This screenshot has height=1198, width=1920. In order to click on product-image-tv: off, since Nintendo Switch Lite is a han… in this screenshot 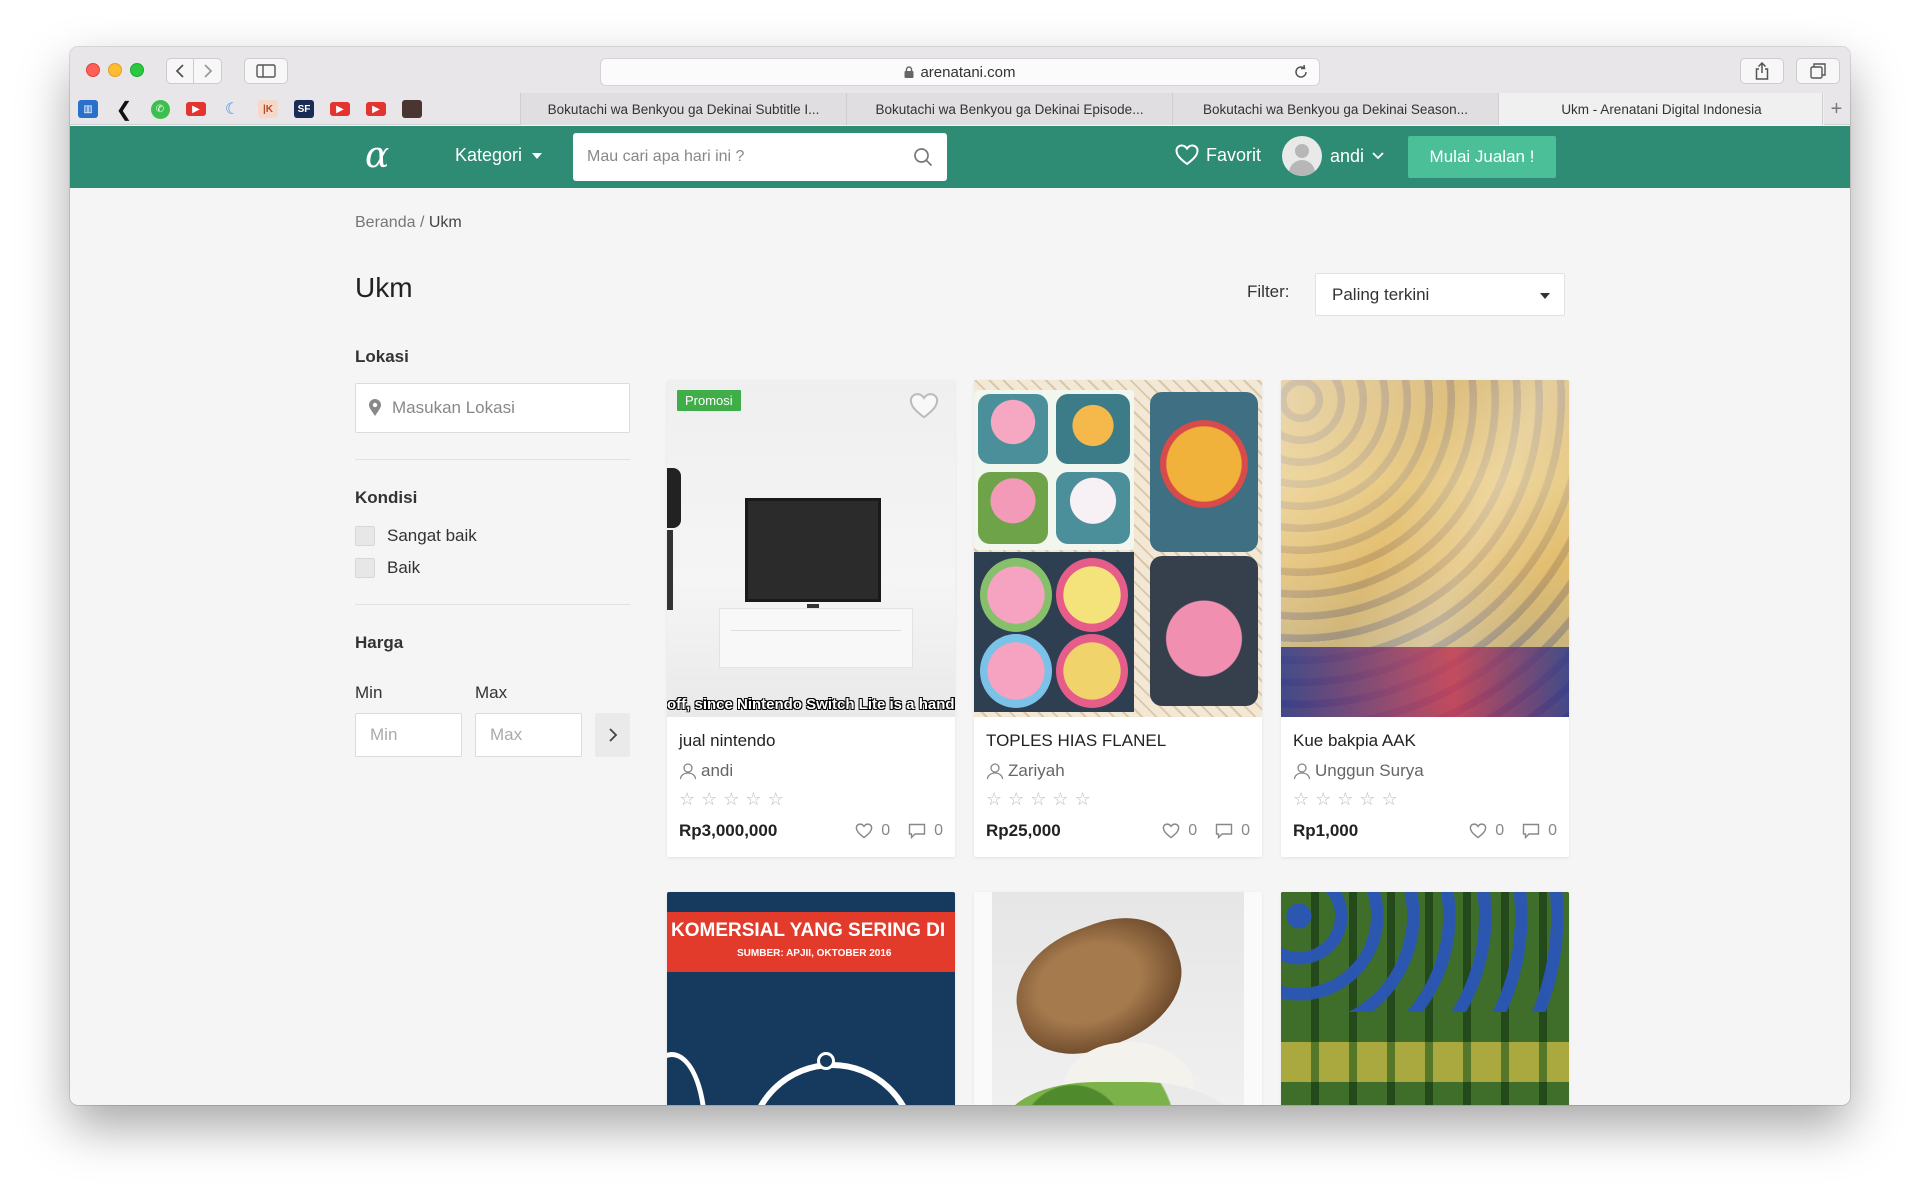, I will do `click(811, 548)`.